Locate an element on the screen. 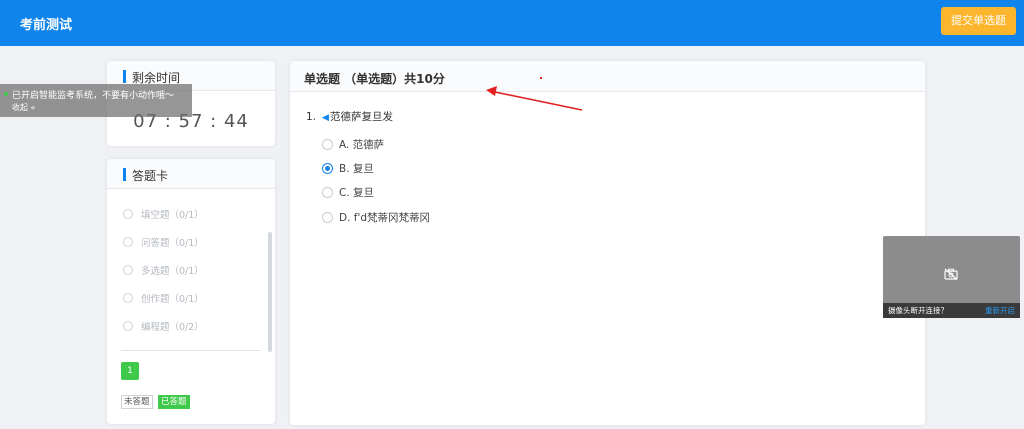 This screenshot has width=1024, height=429. page-title: 考前测试 is located at coordinates (46, 25).